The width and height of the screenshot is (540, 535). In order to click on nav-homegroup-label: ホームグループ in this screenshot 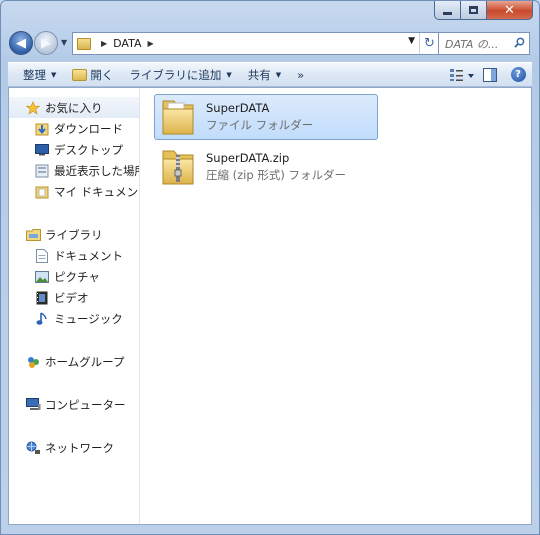, I will do `click(85, 361)`.